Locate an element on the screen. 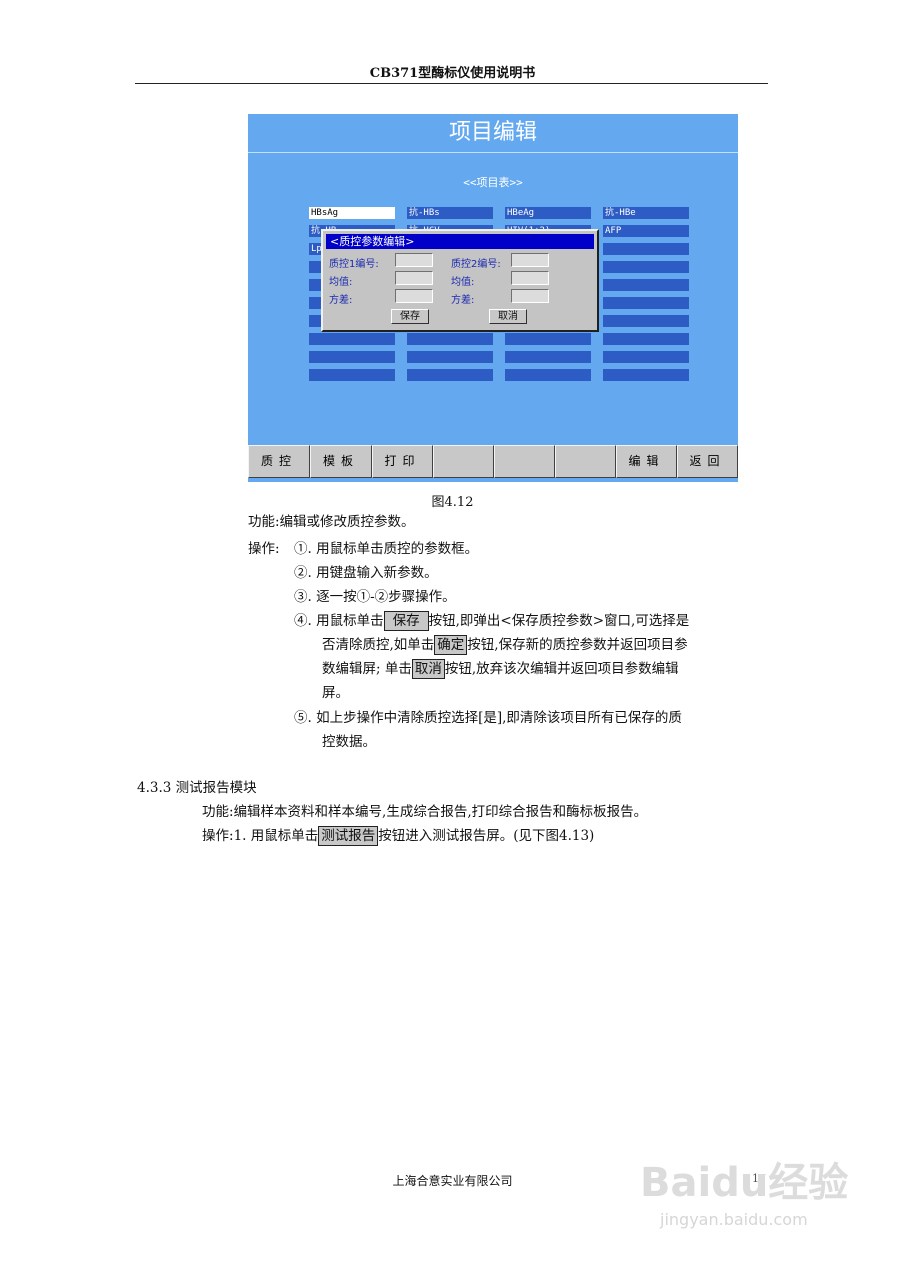 Image resolution: width=905 pixels, height=1280 pixels. step-4-text-b: 按钮,即弹出<保存质控参数>窗口,可选择是 is located at coordinates (559, 621).